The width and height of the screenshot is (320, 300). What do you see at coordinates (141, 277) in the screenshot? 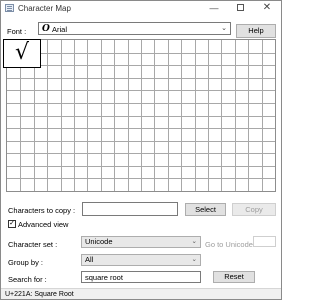
I see `search-input` at bounding box center [141, 277].